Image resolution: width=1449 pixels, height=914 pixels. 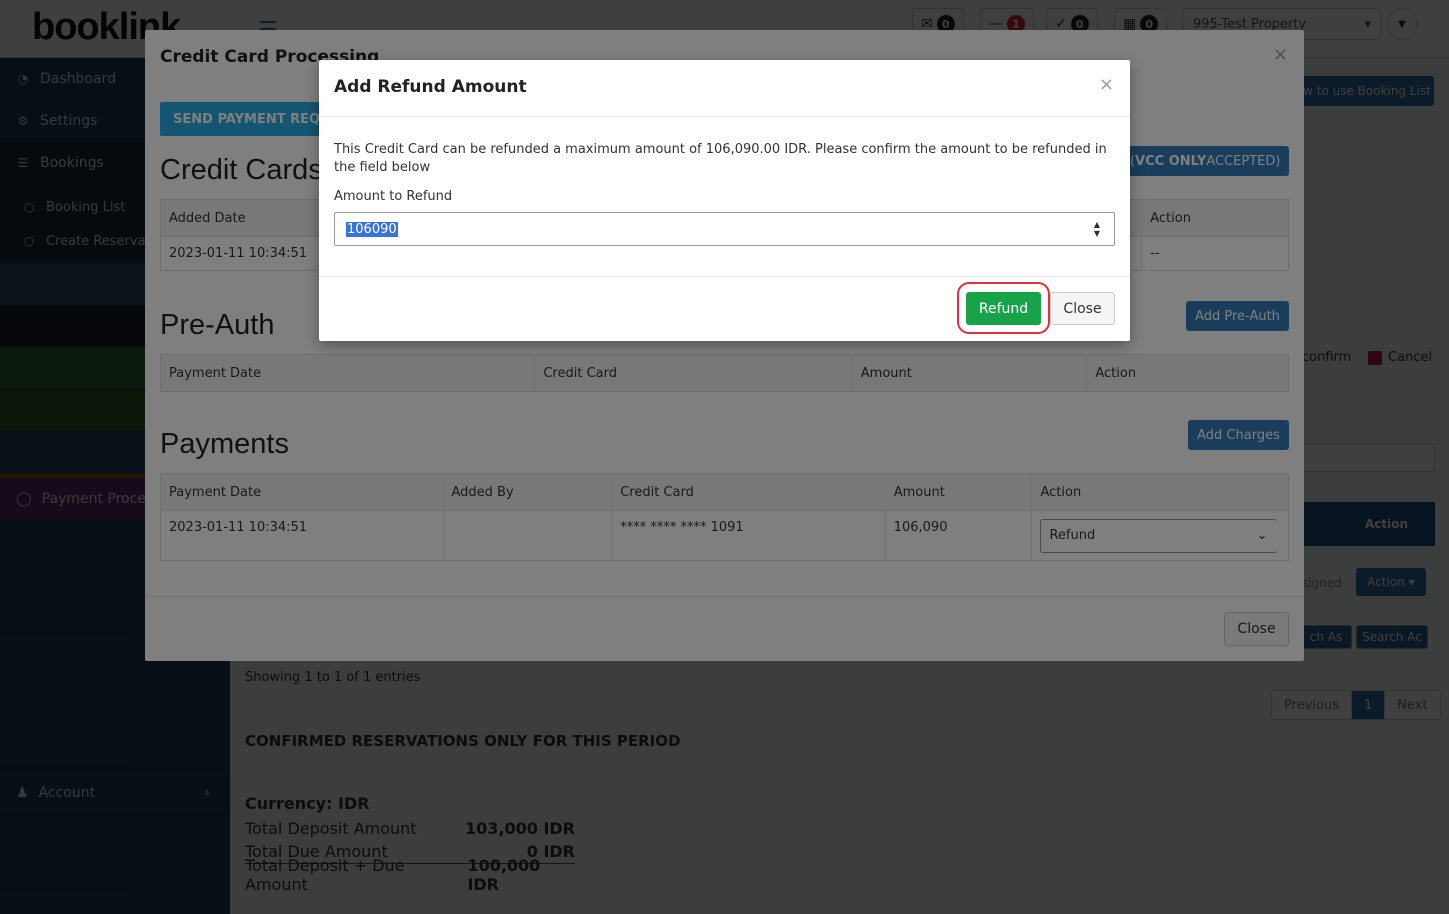 I want to click on modal-header-divider, so click(x=724, y=116).